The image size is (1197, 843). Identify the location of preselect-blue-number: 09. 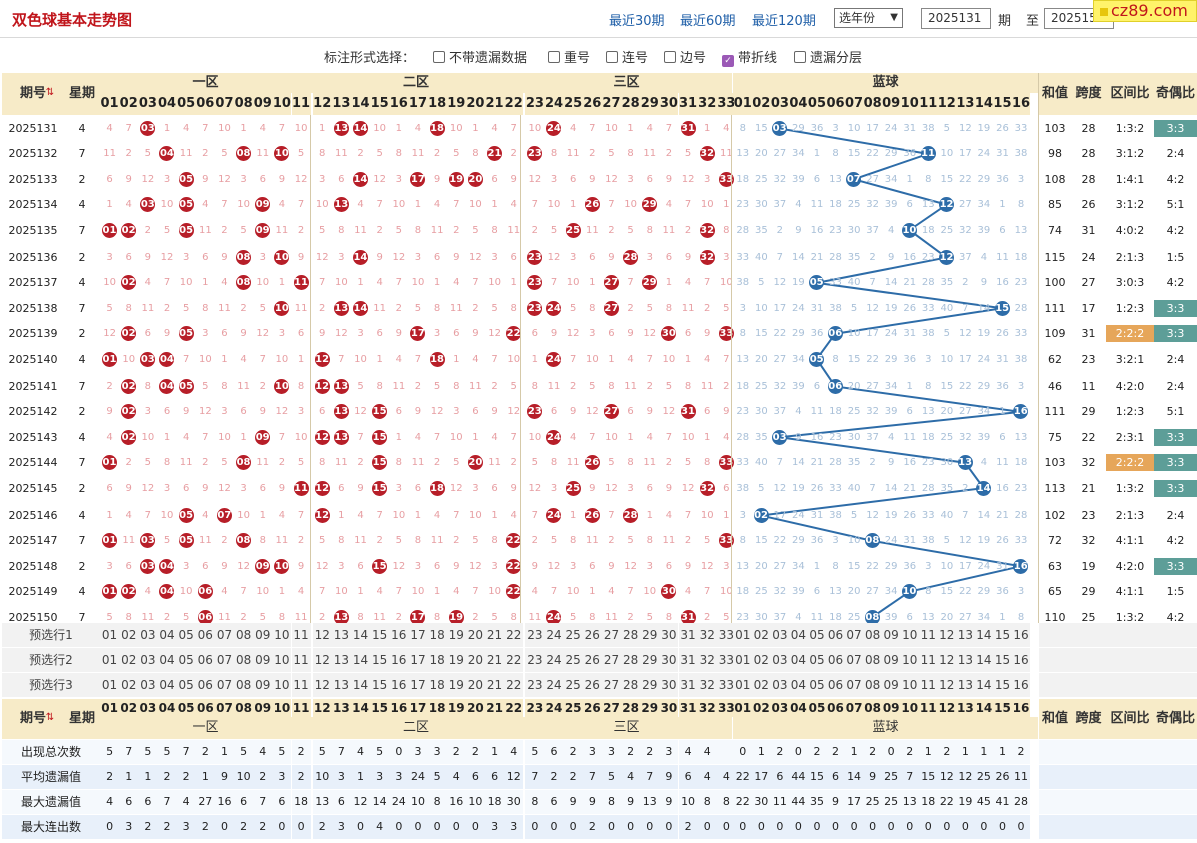
(891, 635).